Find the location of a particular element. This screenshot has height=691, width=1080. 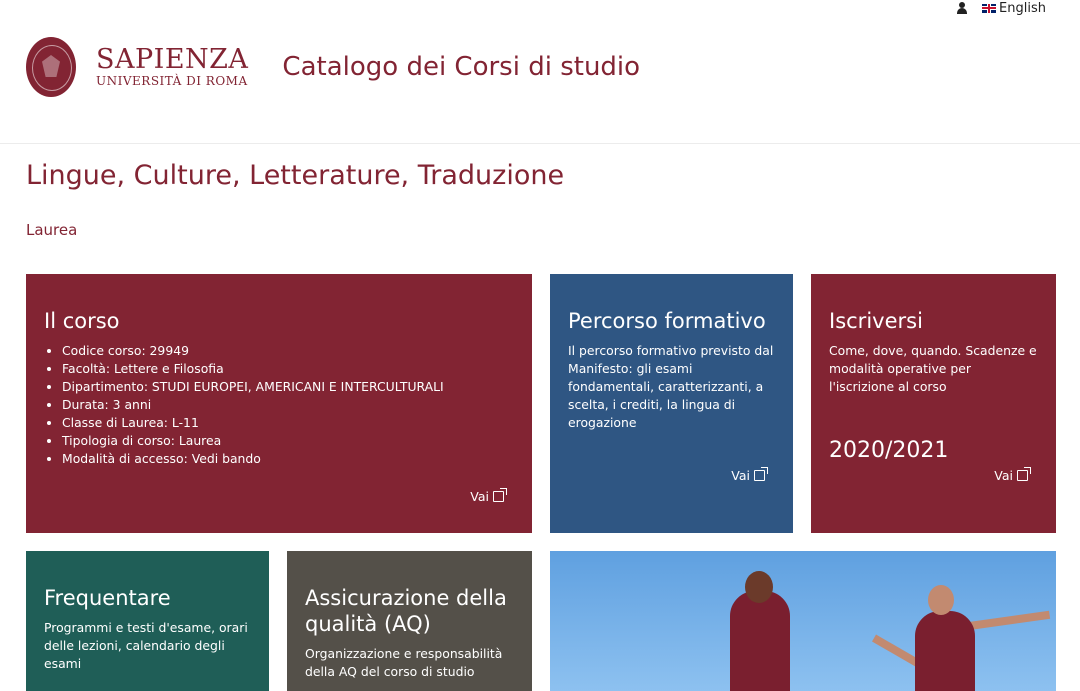

brand-logo: SAPIENZA UNIVERSITÀ DI ROMA is located at coordinates (172, 66).